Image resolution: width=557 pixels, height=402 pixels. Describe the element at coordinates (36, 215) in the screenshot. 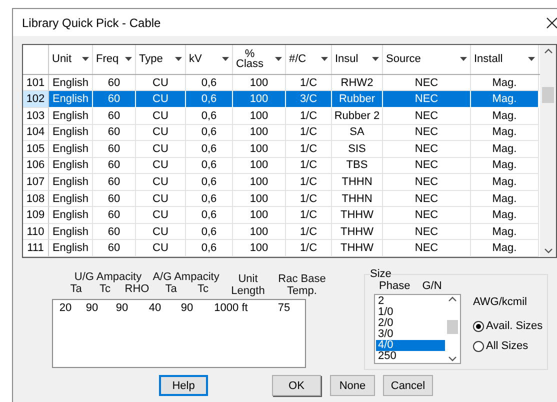

I see `row-number: 109` at that location.